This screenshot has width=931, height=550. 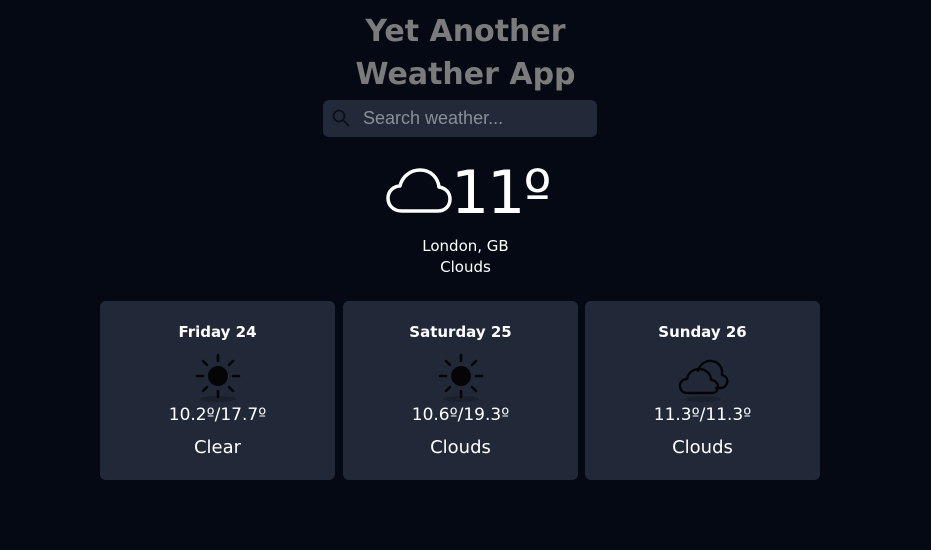 I want to click on current-weather-summary: 11º, so click(x=470, y=196).